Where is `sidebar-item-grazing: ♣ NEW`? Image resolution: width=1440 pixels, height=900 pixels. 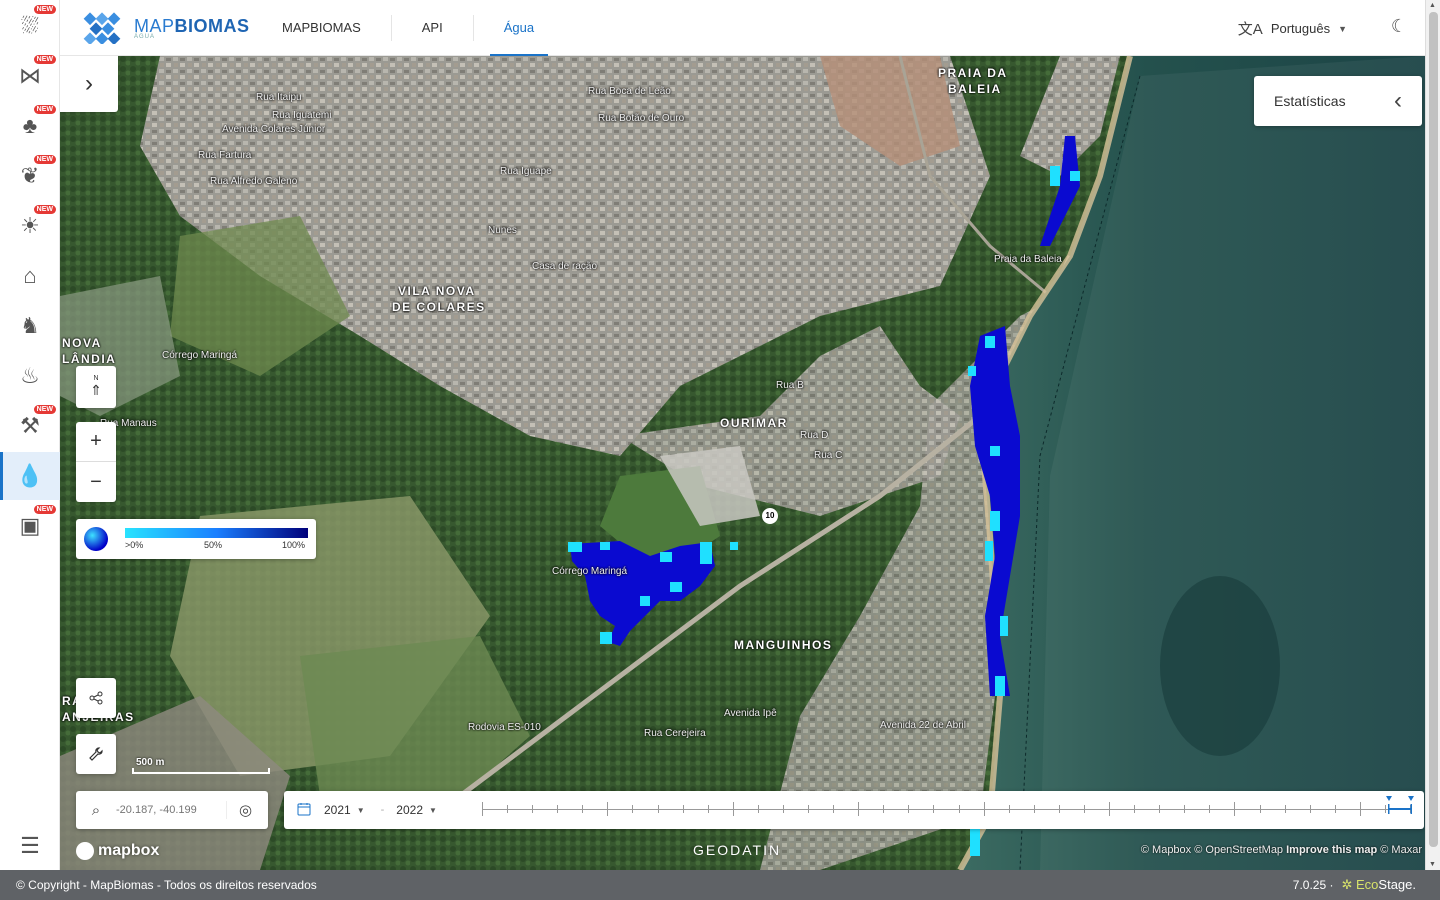 sidebar-item-grazing: ♣ NEW is located at coordinates (30, 126).